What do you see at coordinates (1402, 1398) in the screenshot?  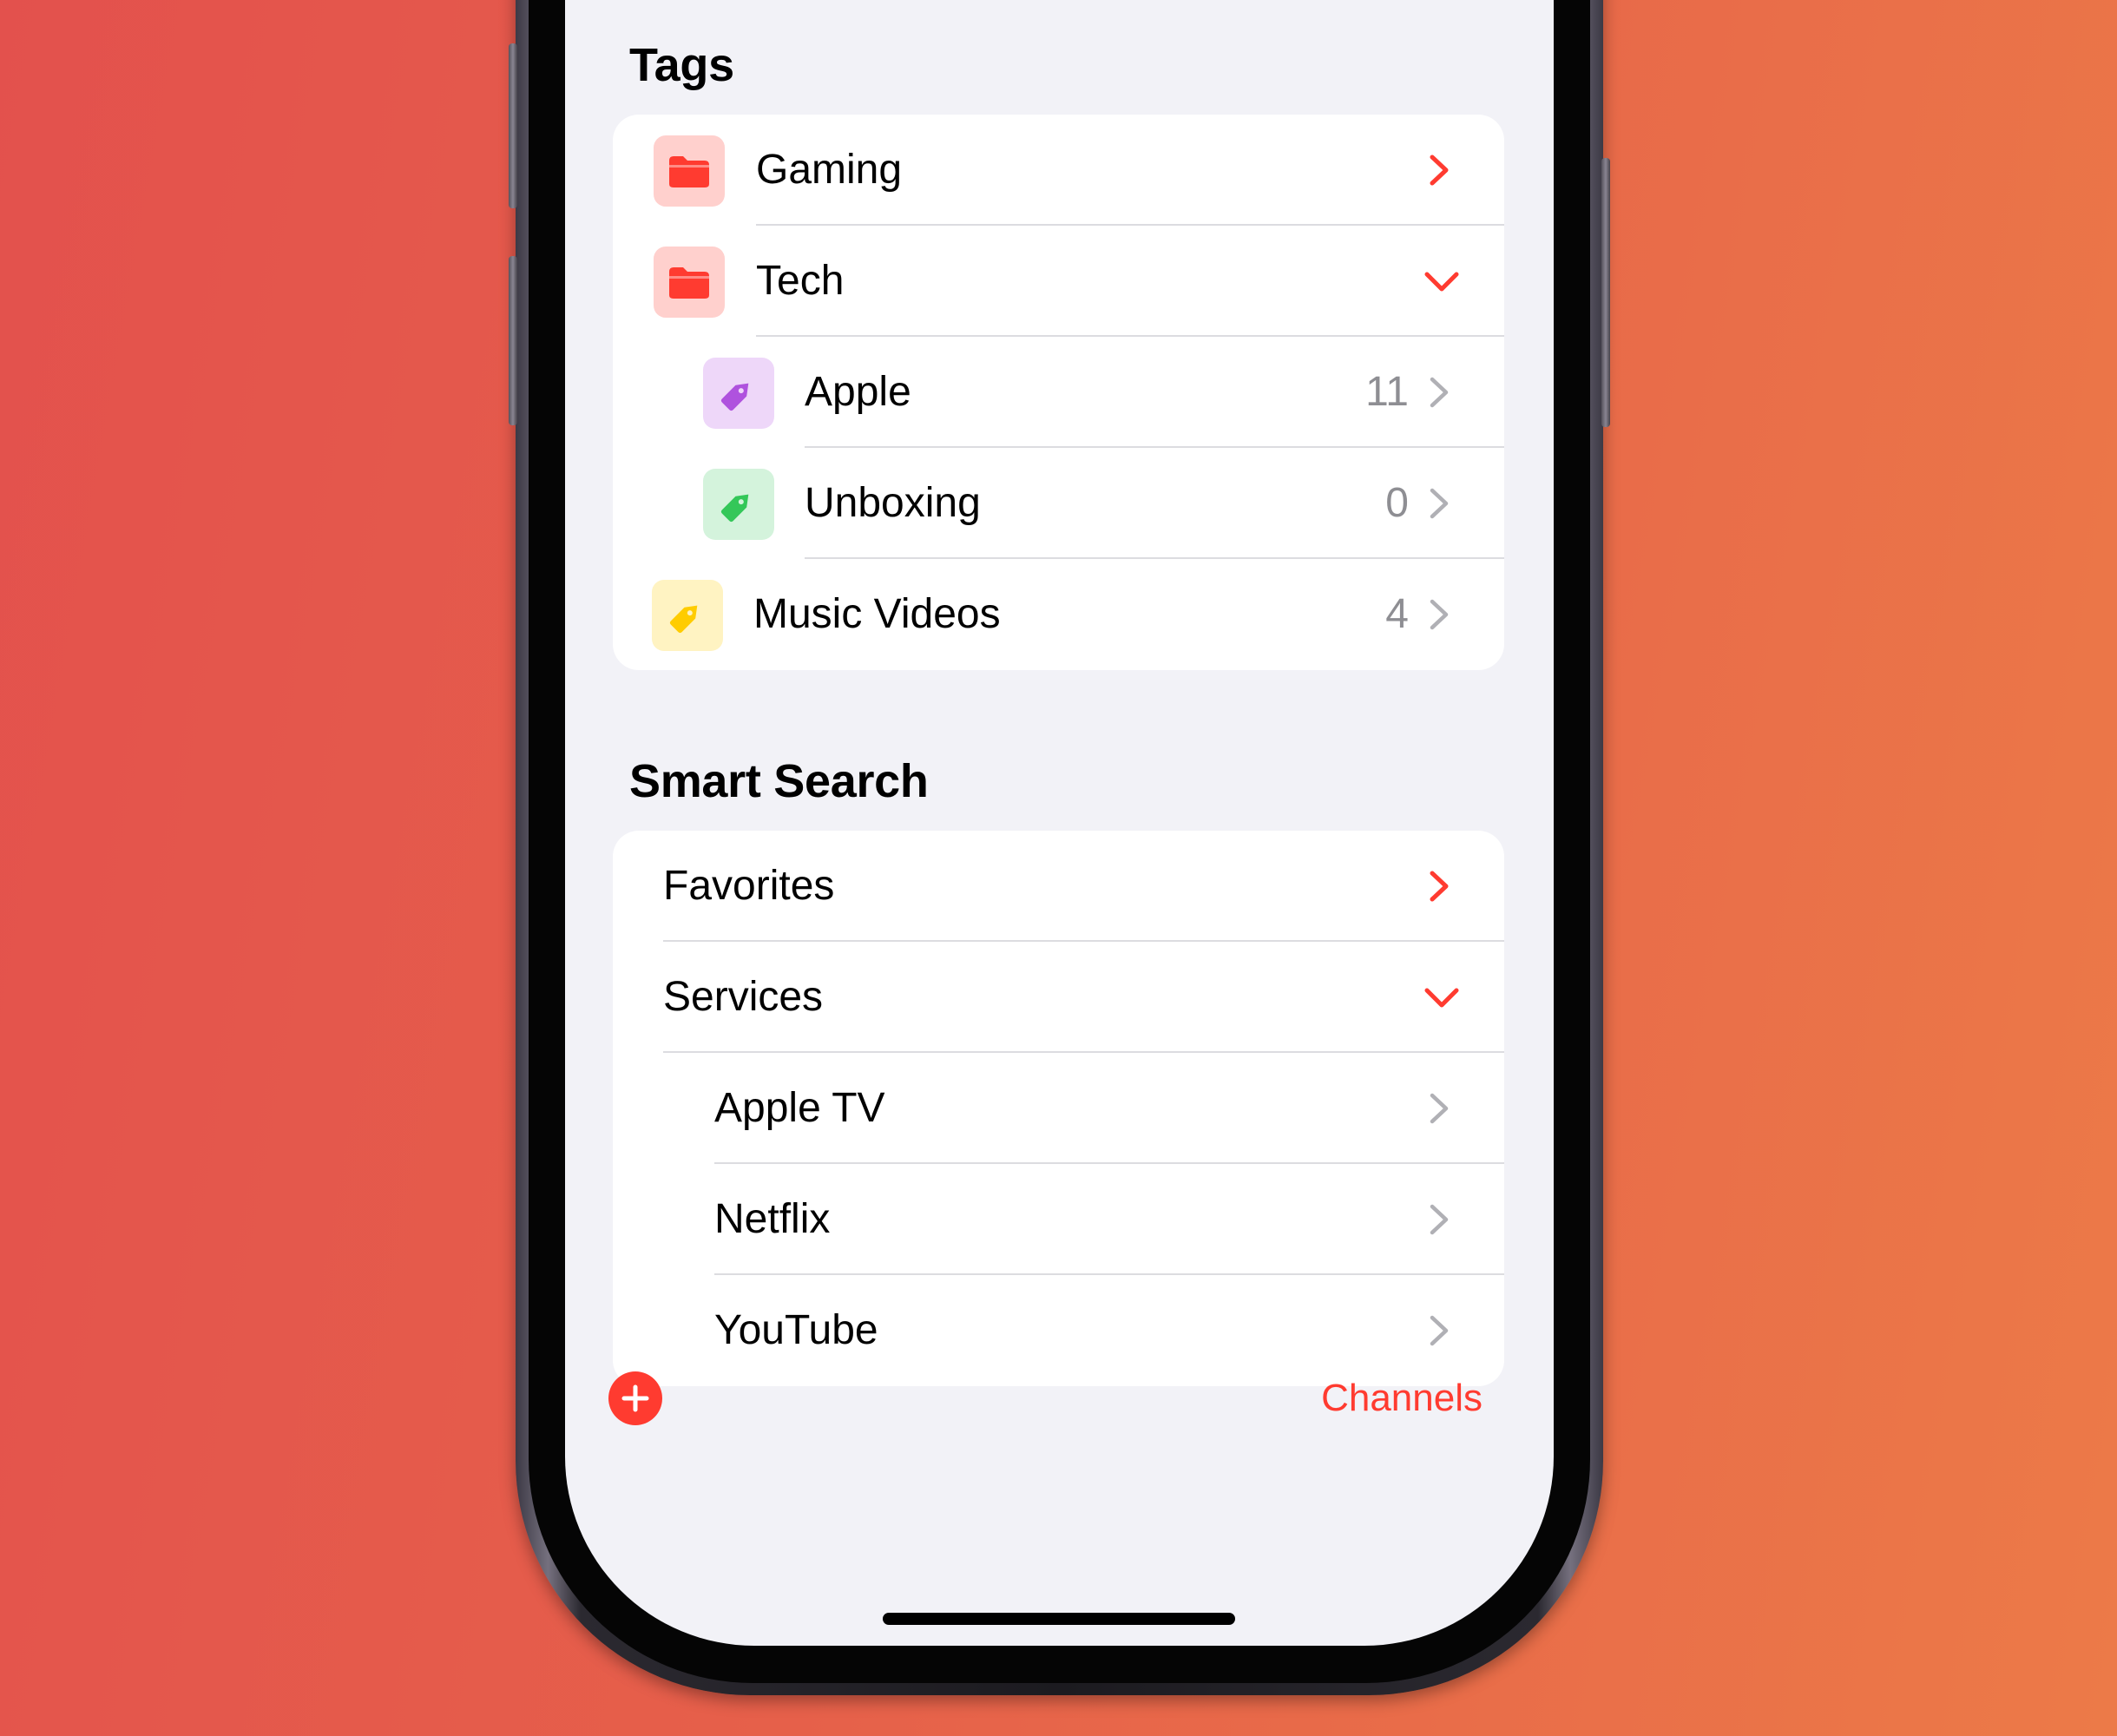 I see `channels-button: Channels` at bounding box center [1402, 1398].